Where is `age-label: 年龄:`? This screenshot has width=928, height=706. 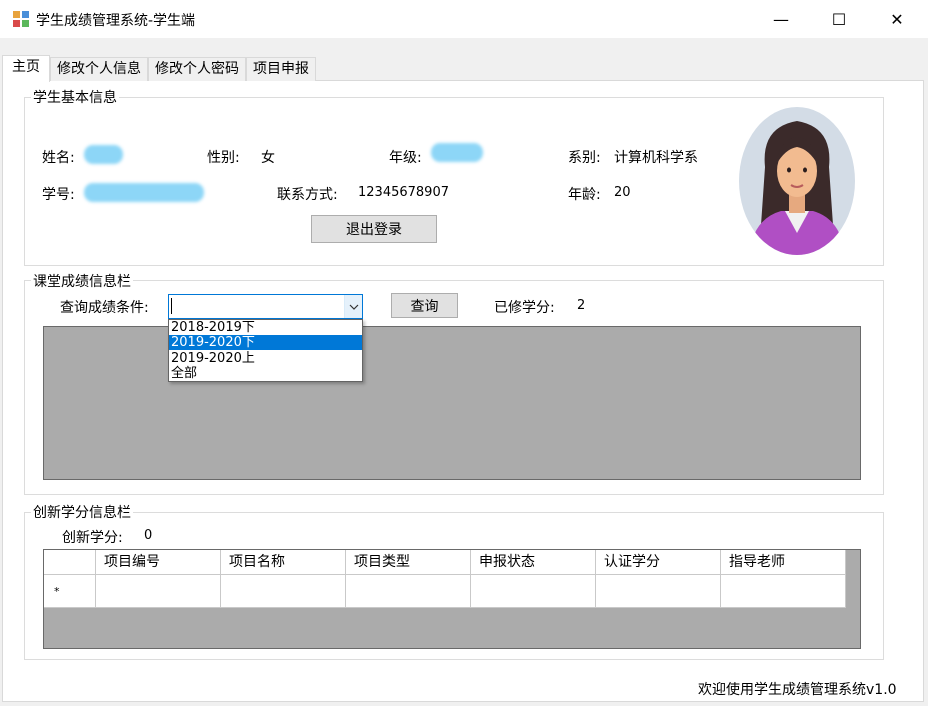 age-label: 年龄: is located at coordinates (584, 195).